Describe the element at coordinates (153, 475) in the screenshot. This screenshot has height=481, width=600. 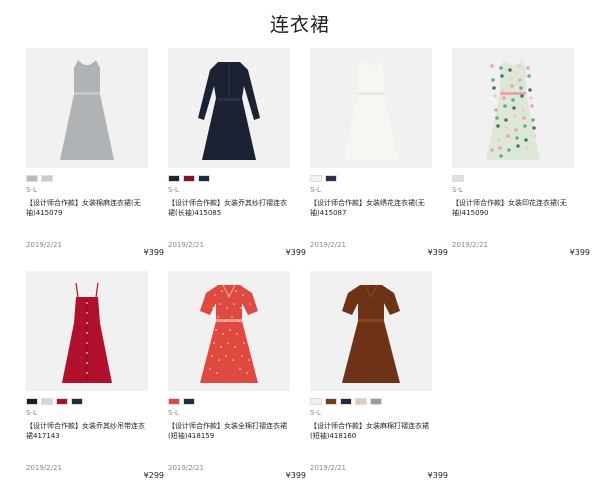
I see `product-price: ¥299` at that location.